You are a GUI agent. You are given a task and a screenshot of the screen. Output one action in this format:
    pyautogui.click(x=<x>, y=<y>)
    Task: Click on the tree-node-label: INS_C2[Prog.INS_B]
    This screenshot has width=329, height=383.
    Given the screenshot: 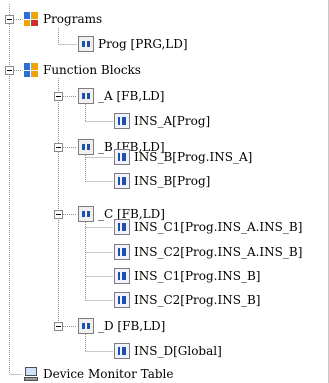 What is the action you would take?
    pyautogui.click(x=197, y=300)
    